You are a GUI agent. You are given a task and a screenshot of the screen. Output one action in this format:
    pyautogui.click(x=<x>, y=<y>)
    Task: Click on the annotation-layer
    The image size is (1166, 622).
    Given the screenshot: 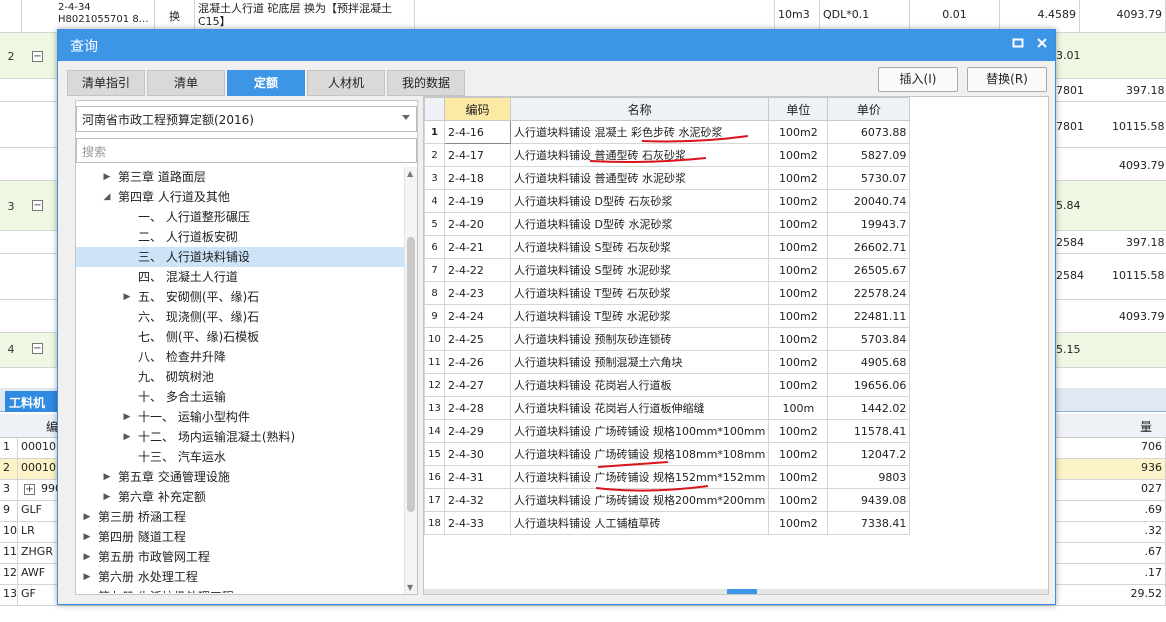 What is the action you would take?
    pyautogui.click(x=669, y=313)
    